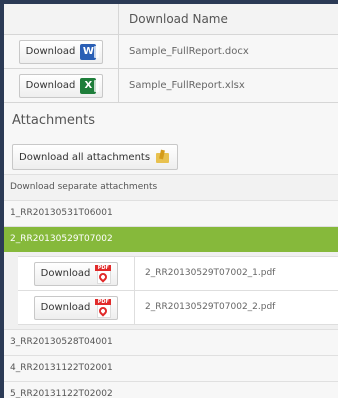  I want to click on download-all-attachments-button: Download all attachments, so click(95, 157).